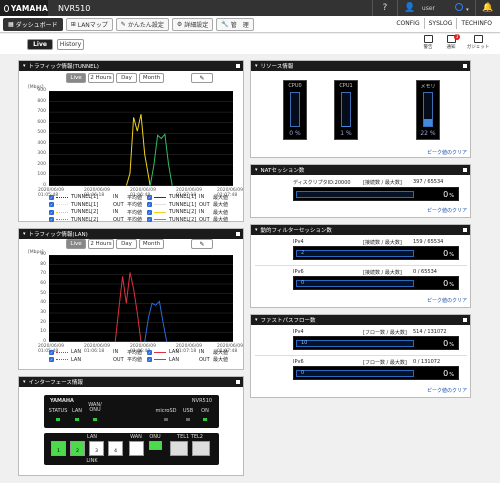 This screenshot has height=483, width=500. I want to click on df-ipv4-count: 159 / 65534, so click(428, 242).